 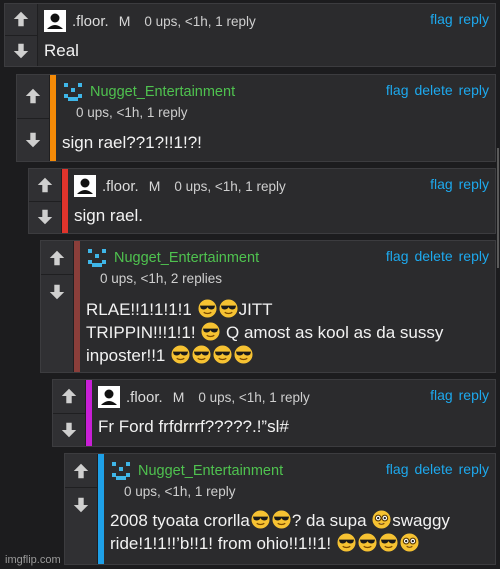 I want to click on comment-header: .floor. M 0 ups, <1h, 1 reply, so click(x=266, y=21).